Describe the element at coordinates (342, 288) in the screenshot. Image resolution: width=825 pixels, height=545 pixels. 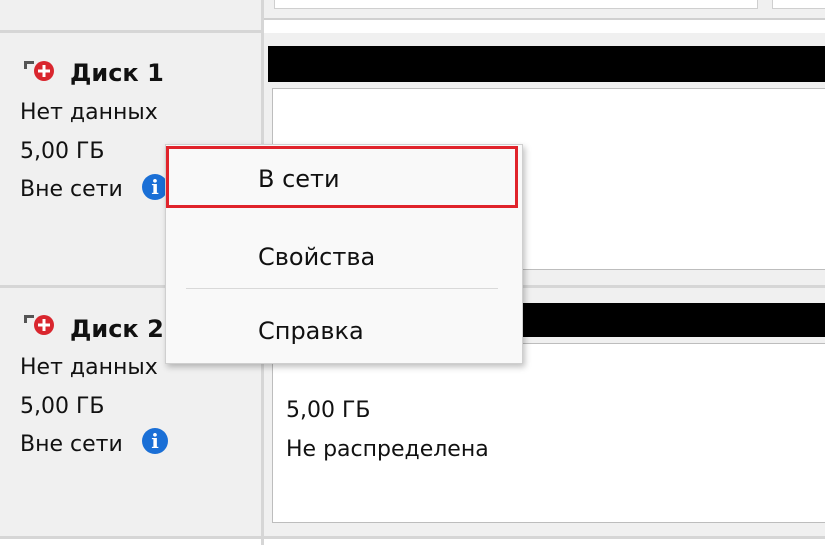
I see `menu-separator` at that location.